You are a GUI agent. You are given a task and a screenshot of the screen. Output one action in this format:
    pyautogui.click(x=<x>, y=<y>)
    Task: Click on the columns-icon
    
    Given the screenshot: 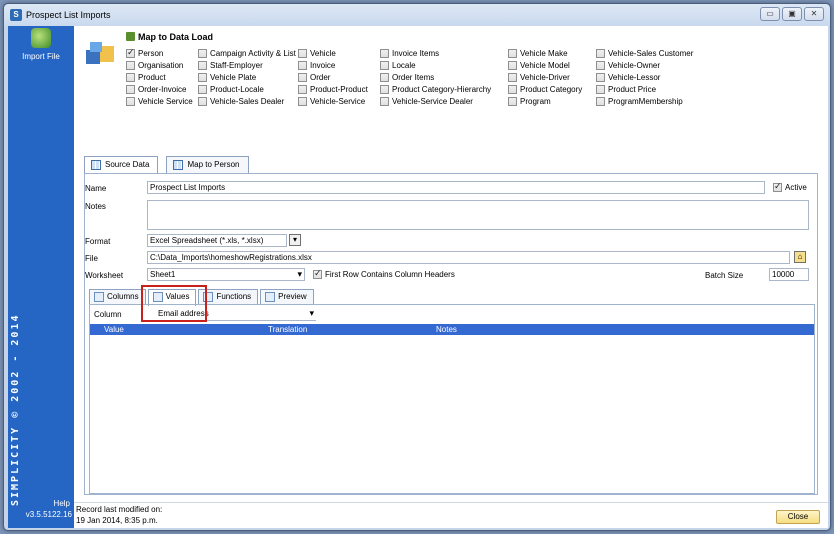 What is the action you would take?
    pyautogui.click(x=99, y=297)
    